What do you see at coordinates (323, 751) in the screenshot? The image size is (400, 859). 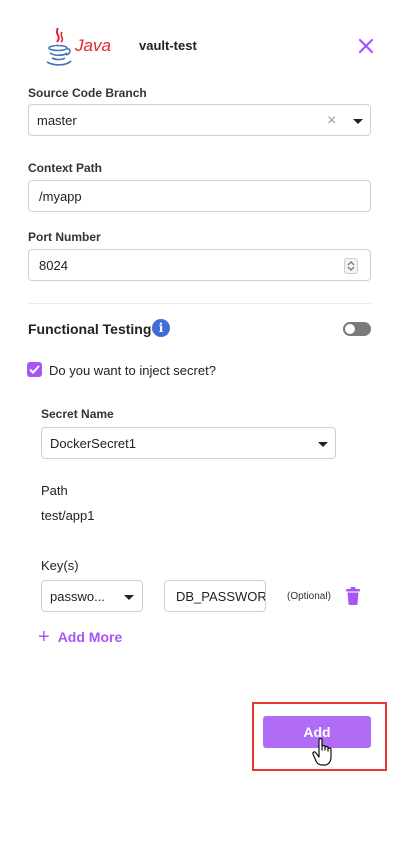 I see `hand-cursor-icon` at bounding box center [323, 751].